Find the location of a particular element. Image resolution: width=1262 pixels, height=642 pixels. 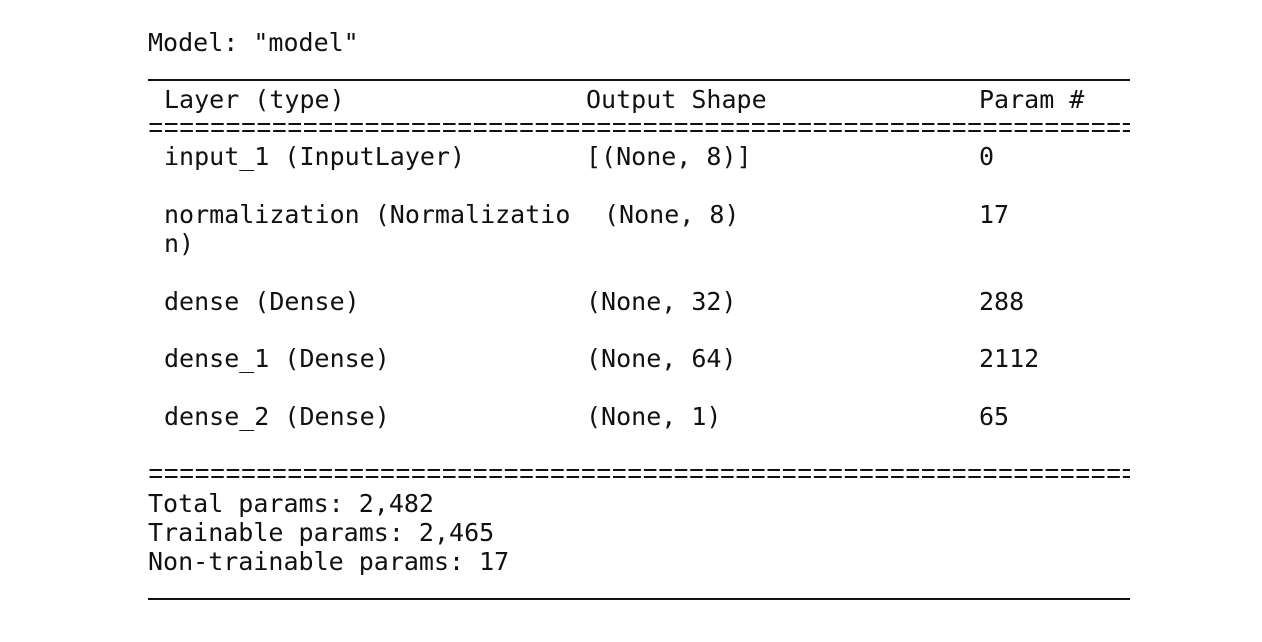

top-rule is located at coordinates (639, 80).